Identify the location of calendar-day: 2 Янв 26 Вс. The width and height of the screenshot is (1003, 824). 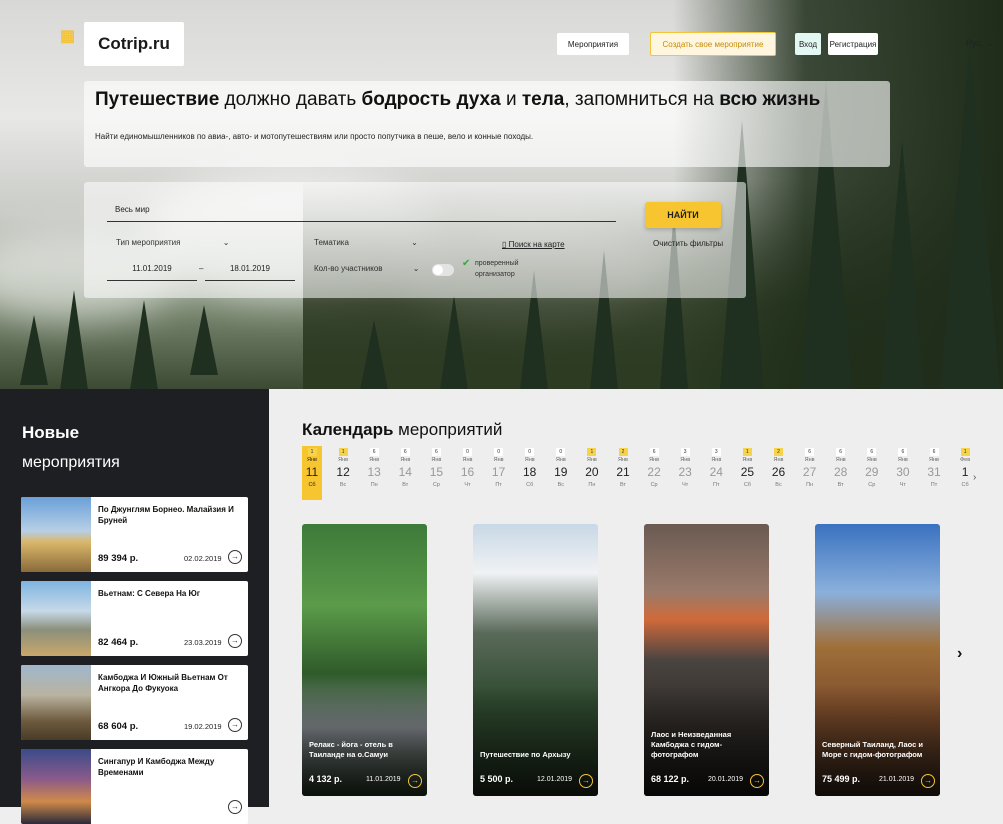
(779, 473).